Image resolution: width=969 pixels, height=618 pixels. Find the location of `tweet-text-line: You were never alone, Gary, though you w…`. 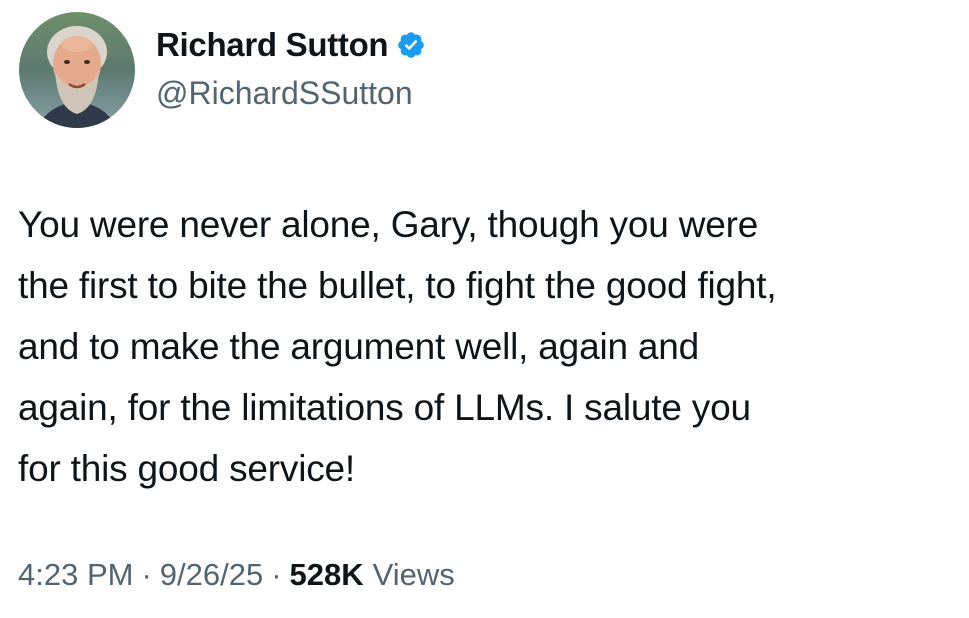

tweet-text-line: You were never alone, Gary, though you w… is located at coordinates (388, 224).